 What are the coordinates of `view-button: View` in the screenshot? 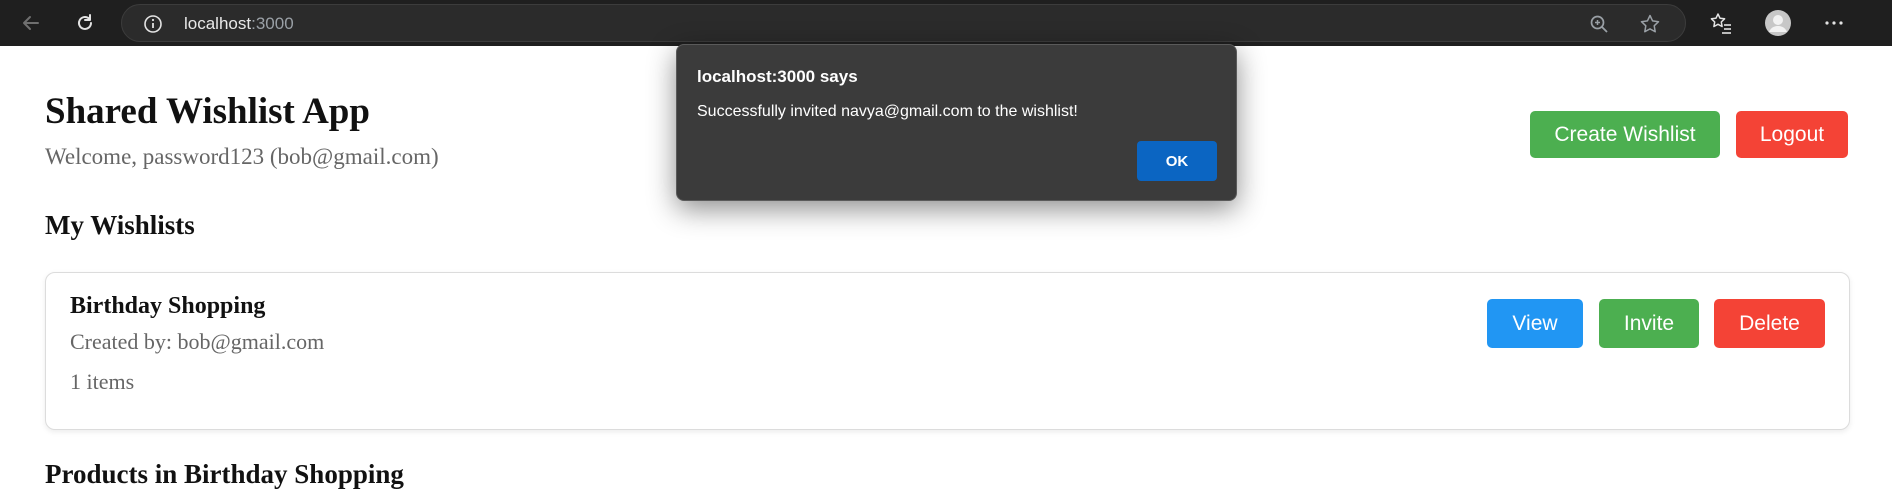 It's located at (1535, 323).